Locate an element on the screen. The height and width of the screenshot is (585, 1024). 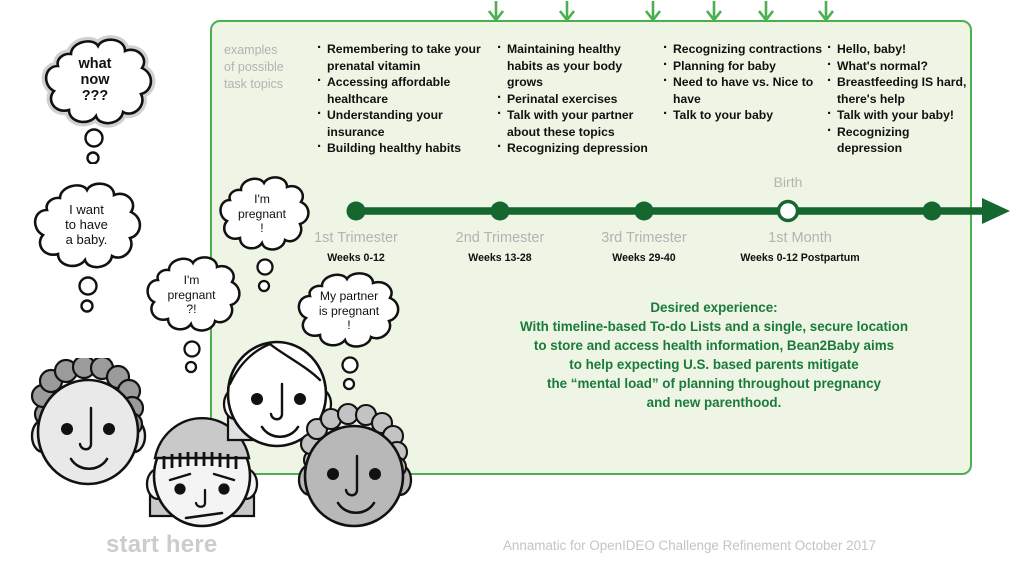
topics-caption: examples of possible task topics is located at coordinates (270, 67).